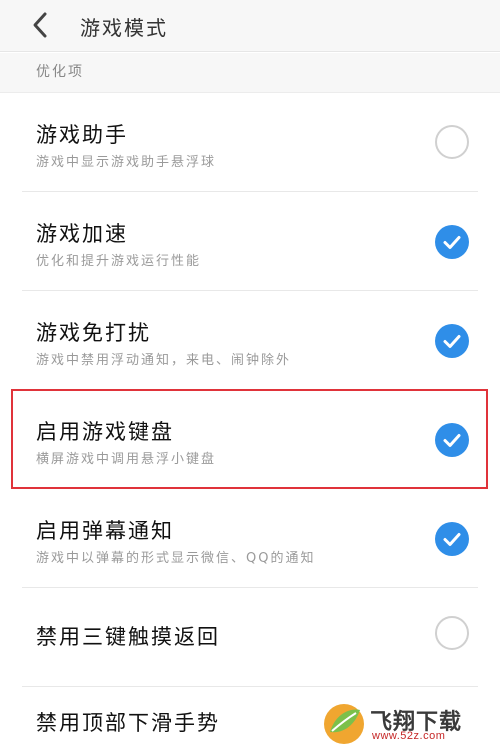 The image size is (500, 750). I want to click on page-title: 游戏模式, so click(124, 28).